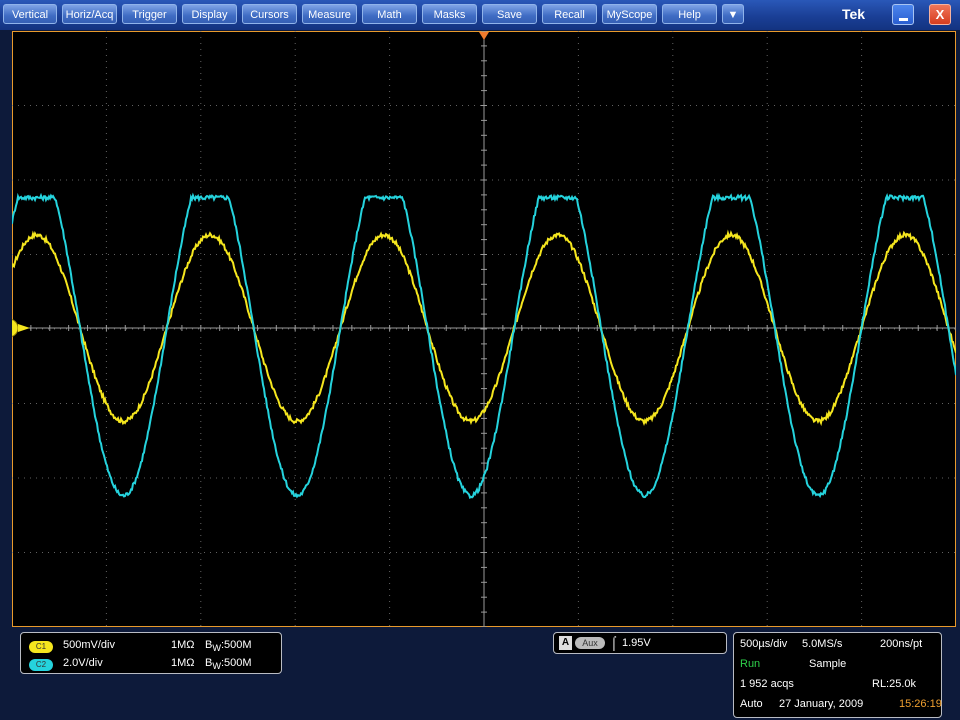 The width and height of the screenshot is (960, 720). Describe the element at coordinates (41, 665) in the screenshot. I see `ch2-badge: C2` at that location.